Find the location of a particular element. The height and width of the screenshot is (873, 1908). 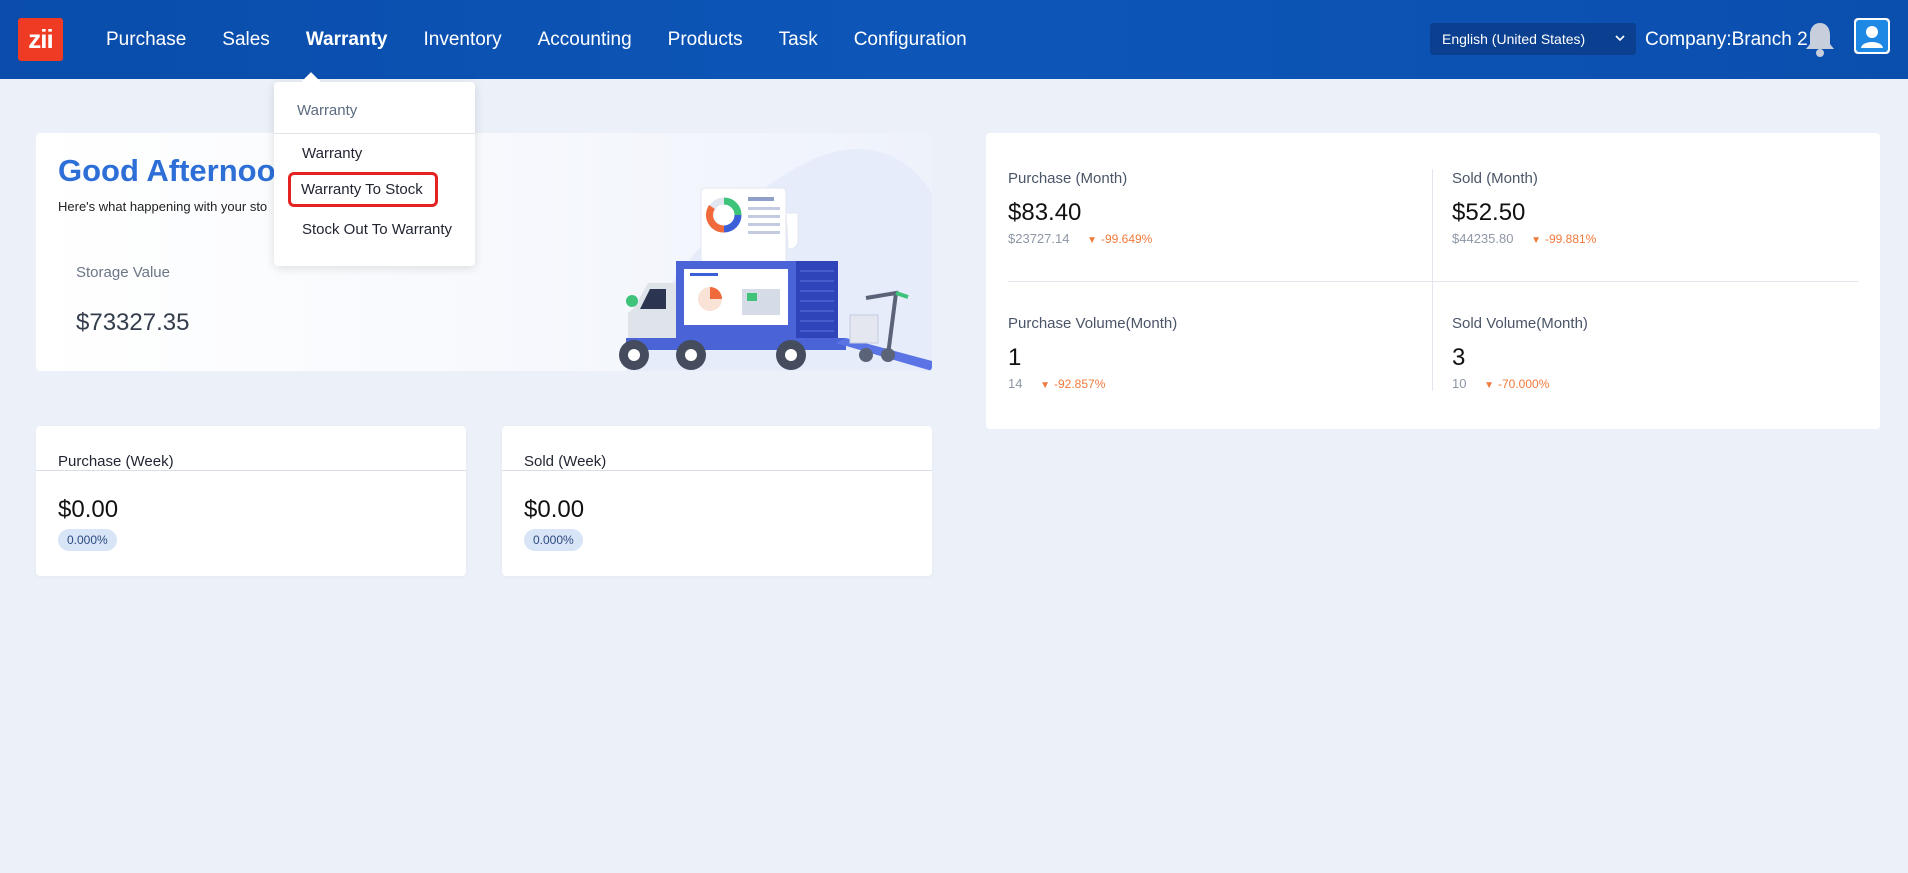

nav-item-task: Task is located at coordinates (798, 40).